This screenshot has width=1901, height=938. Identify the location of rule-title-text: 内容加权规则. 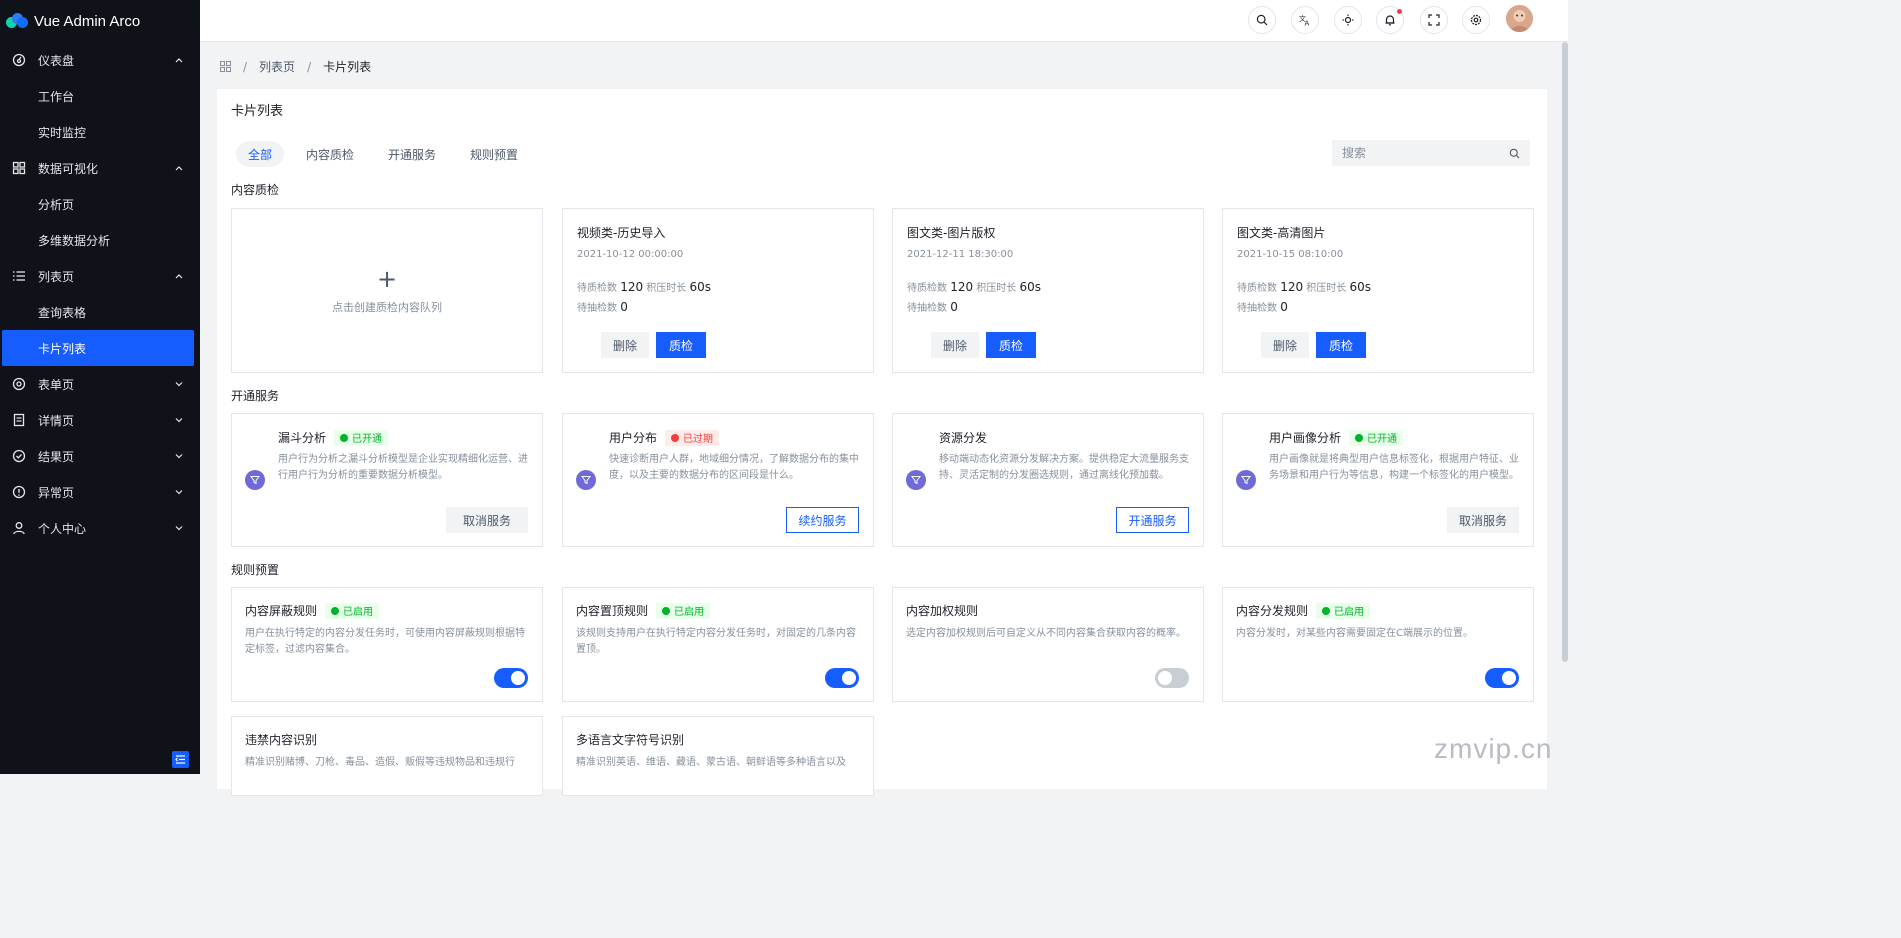
(942, 611).